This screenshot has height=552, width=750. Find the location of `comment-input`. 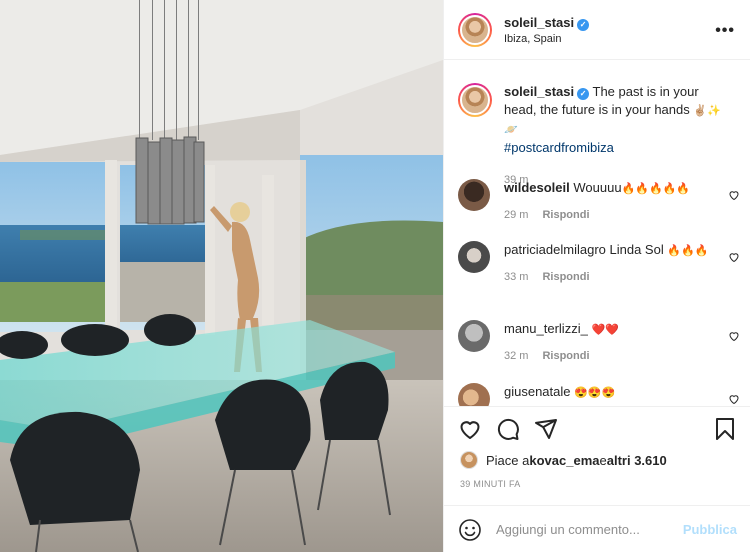

comment-input is located at coordinates (586, 529).